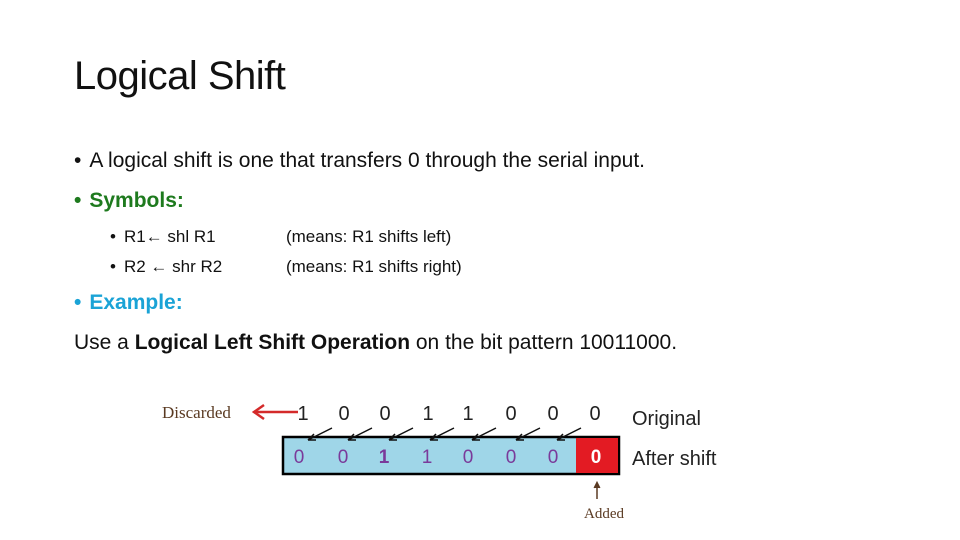  Describe the element at coordinates (597, 484) in the screenshot. I see `added-arrowhead-icon` at that location.